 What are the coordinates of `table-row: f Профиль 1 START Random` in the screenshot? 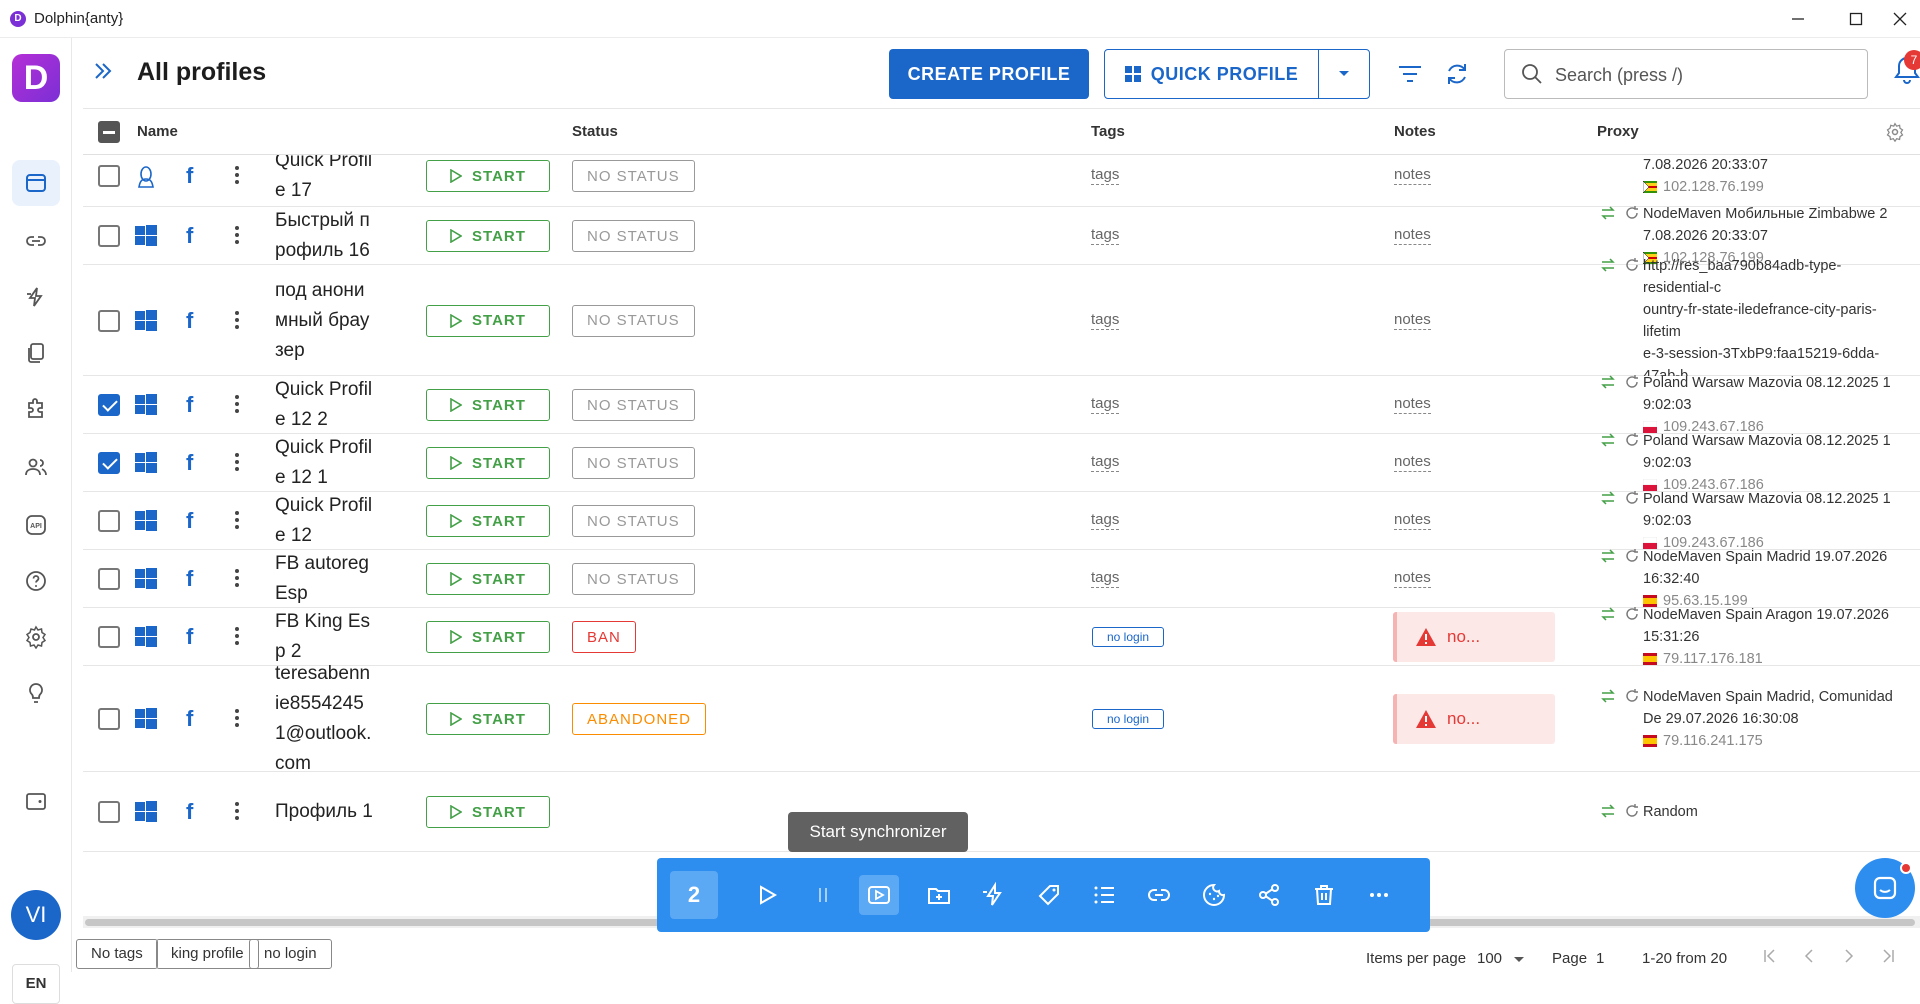 It's located at (1001, 812).